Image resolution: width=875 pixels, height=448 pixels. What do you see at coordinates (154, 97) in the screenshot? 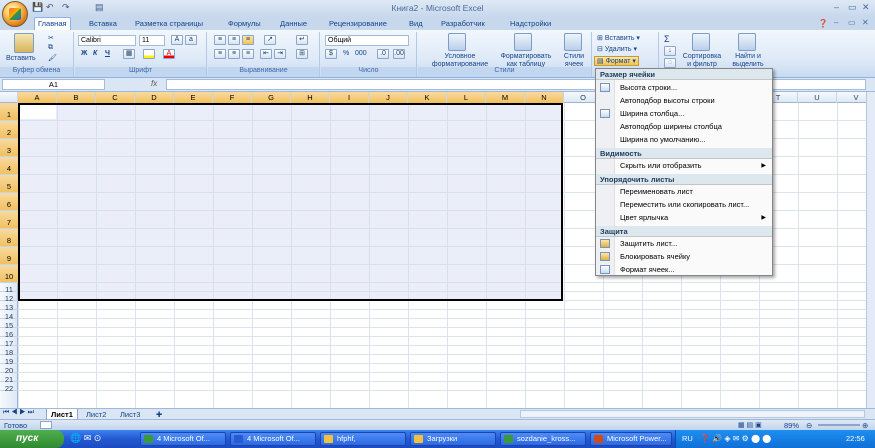
I see `column-header: D` at bounding box center [154, 97].